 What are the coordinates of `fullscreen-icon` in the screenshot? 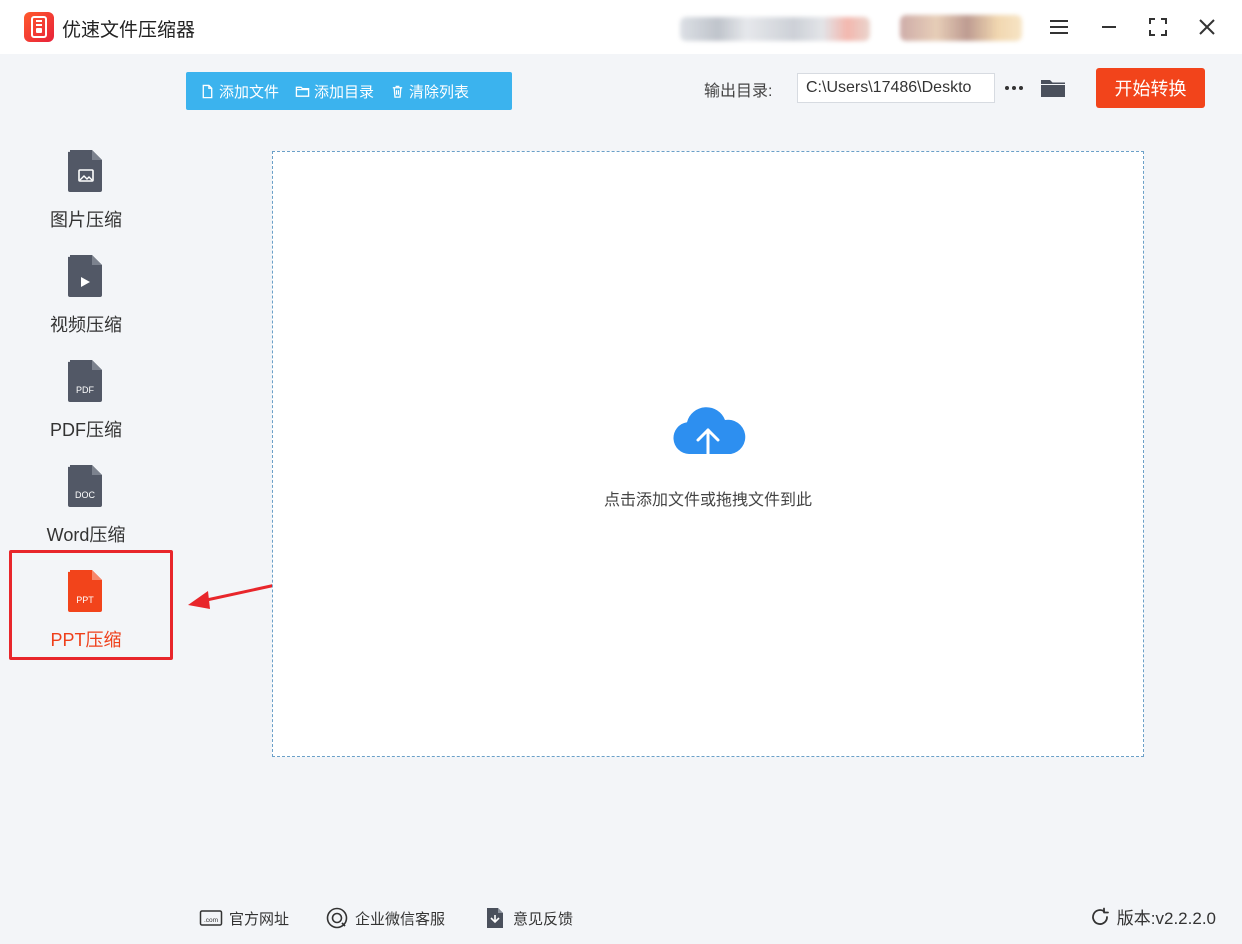 It's located at (1158, 27).